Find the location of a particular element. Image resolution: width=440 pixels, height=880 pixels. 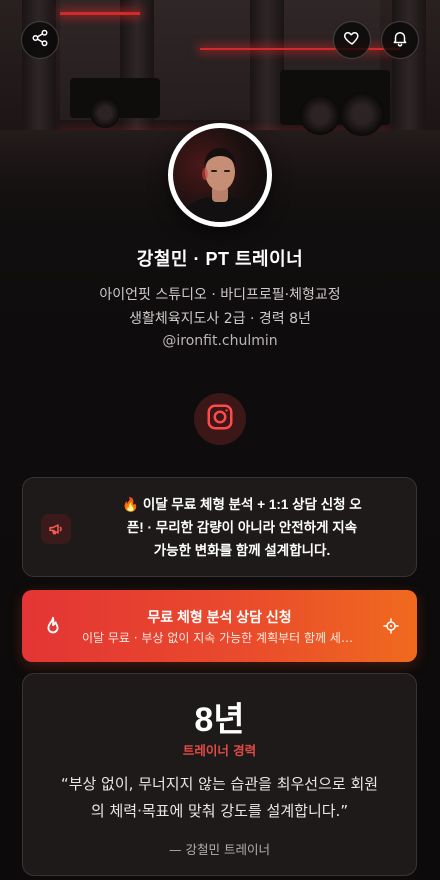

like-button is located at coordinates (352, 40).